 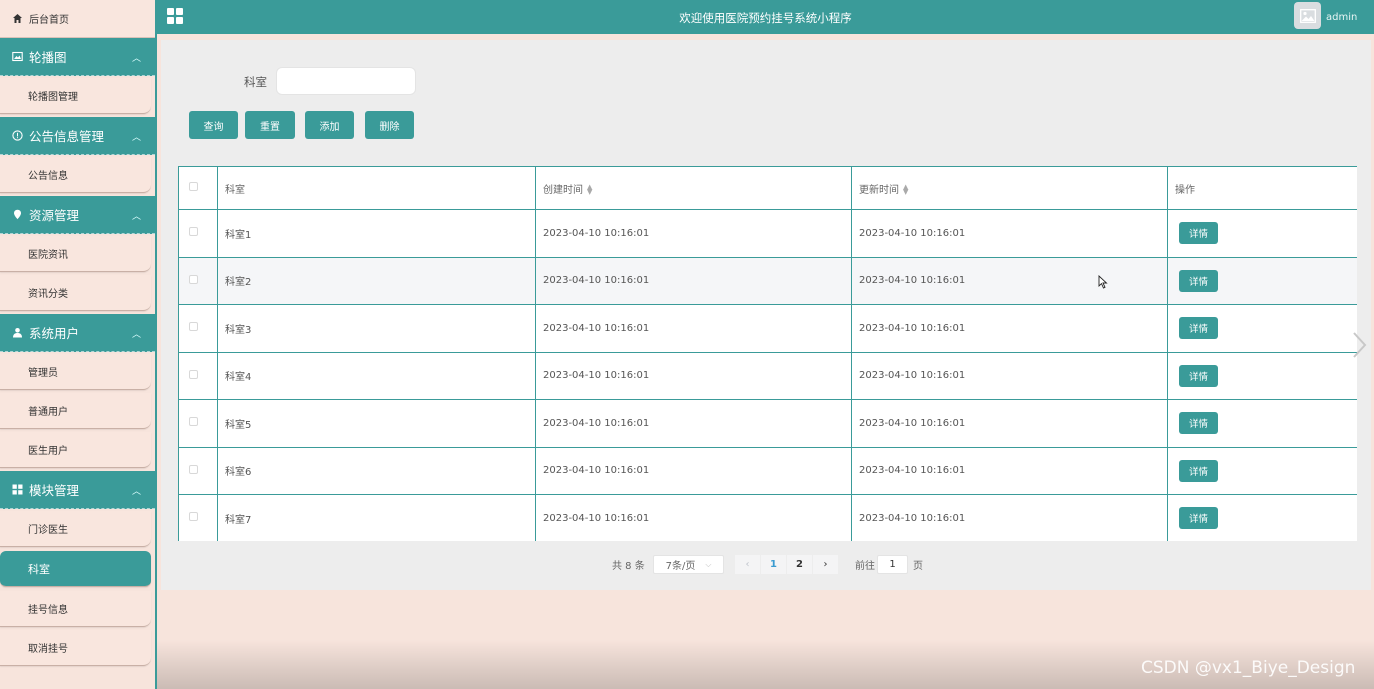 I want to click on sidebar-item-carousel-manage: 轮播图管理, so click(x=75, y=96).